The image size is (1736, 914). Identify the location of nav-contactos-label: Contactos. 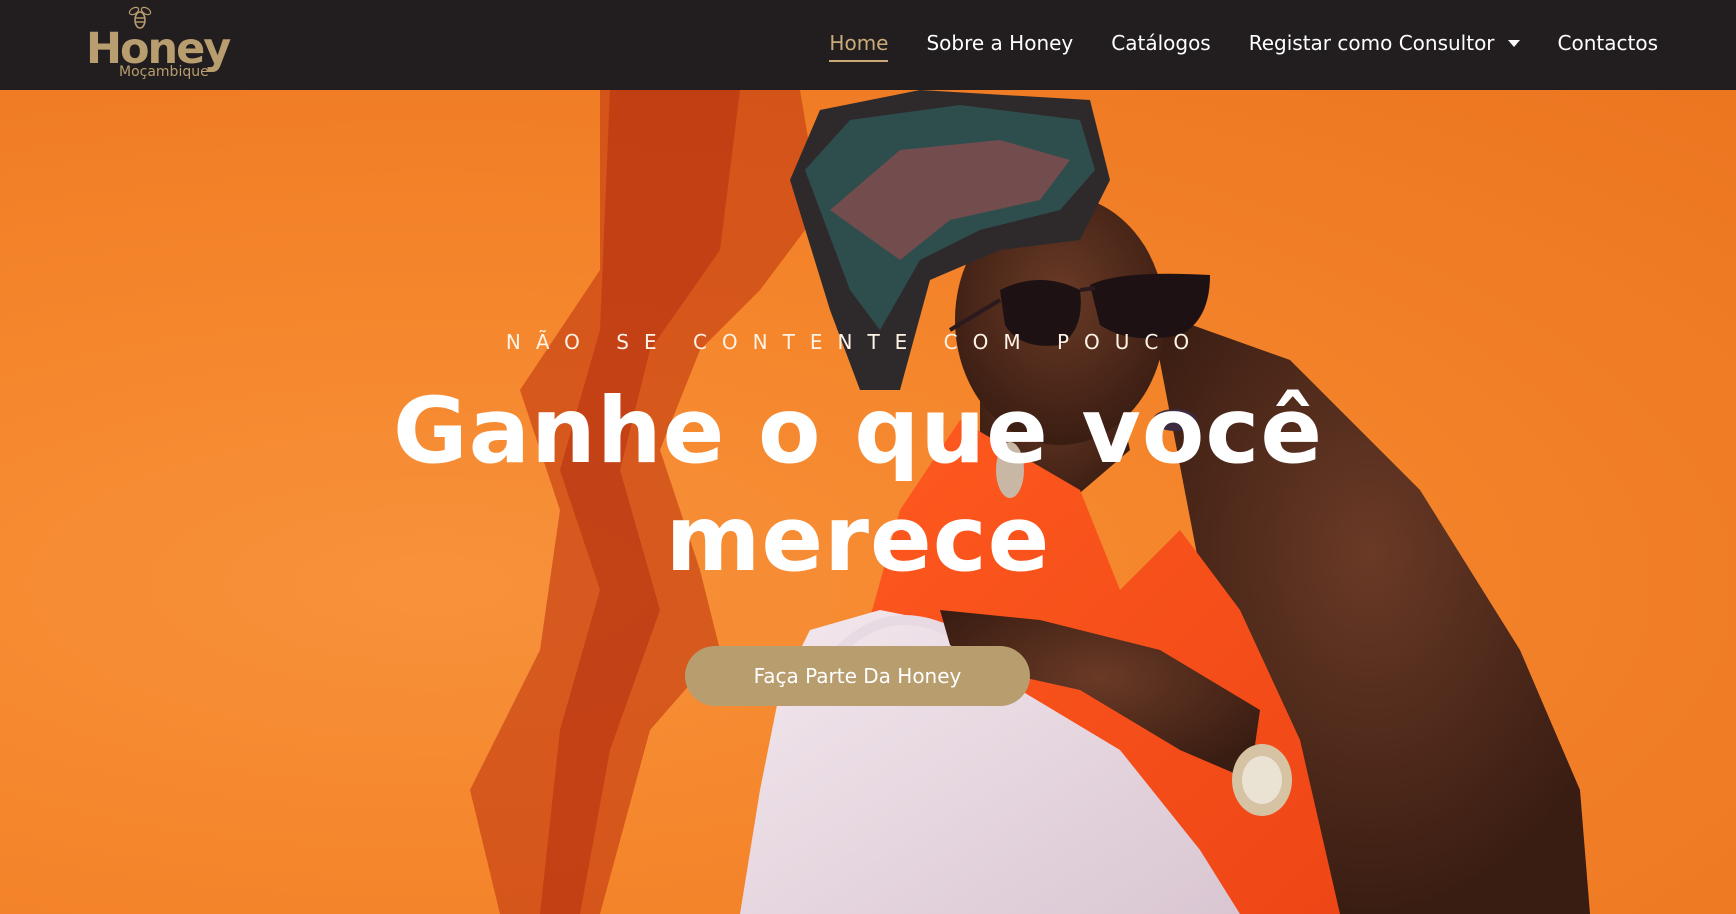
(1607, 43).